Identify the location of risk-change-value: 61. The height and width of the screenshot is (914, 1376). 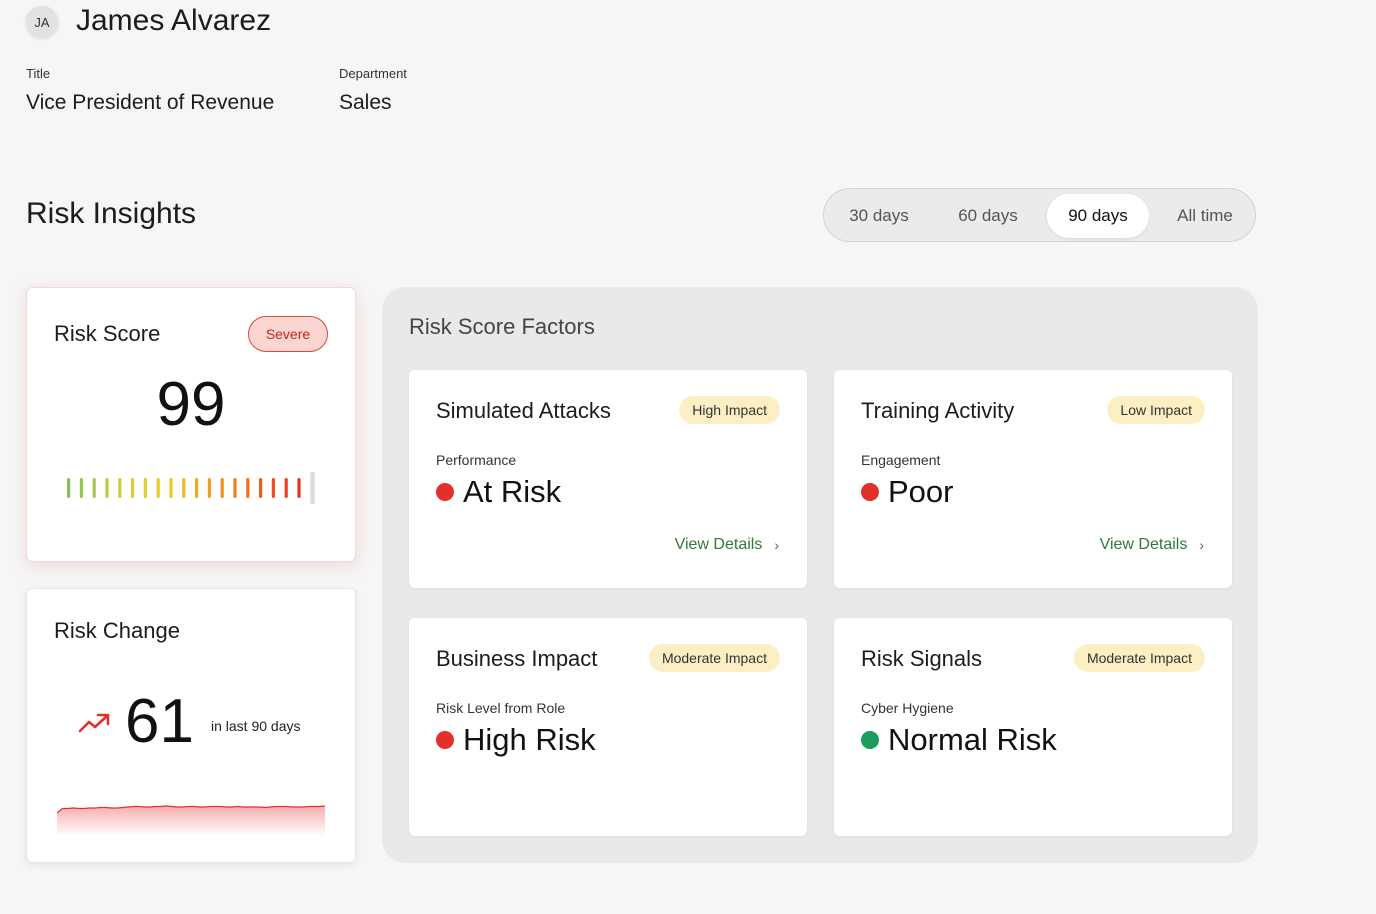
(159, 721).